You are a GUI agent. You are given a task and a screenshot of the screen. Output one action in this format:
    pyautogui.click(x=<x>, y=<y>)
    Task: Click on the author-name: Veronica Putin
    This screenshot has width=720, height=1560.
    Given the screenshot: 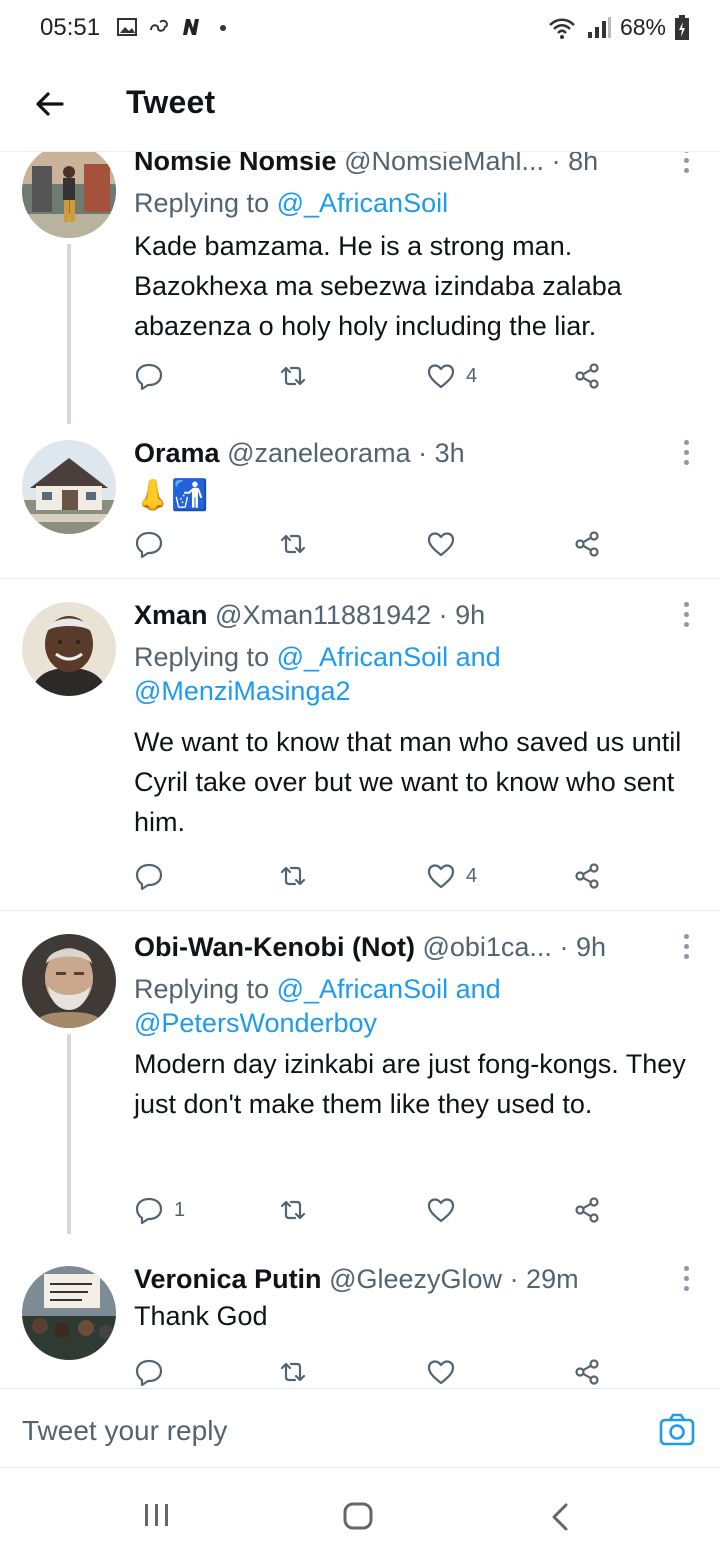 What is the action you would take?
    pyautogui.click(x=228, y=1279)
    